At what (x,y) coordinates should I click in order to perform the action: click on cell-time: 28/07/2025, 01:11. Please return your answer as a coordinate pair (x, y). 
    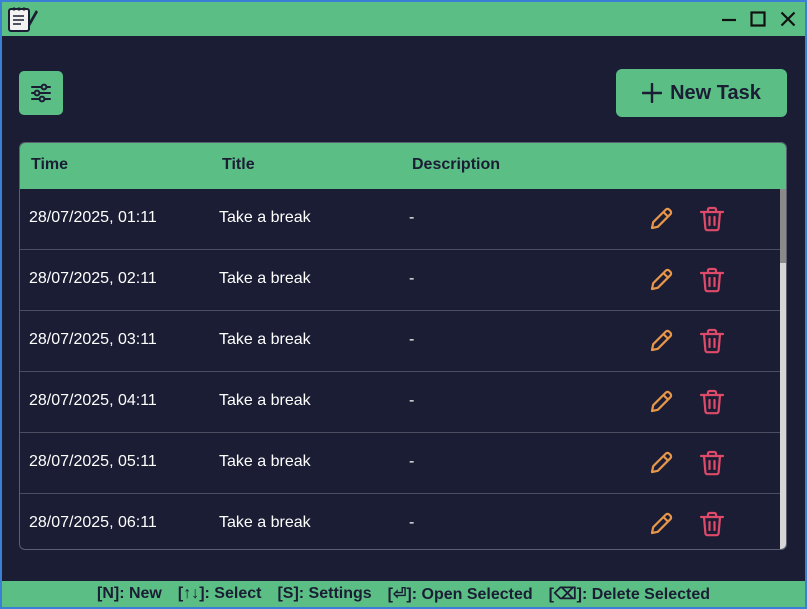
    Looking at the image, I should click on (93, 217).